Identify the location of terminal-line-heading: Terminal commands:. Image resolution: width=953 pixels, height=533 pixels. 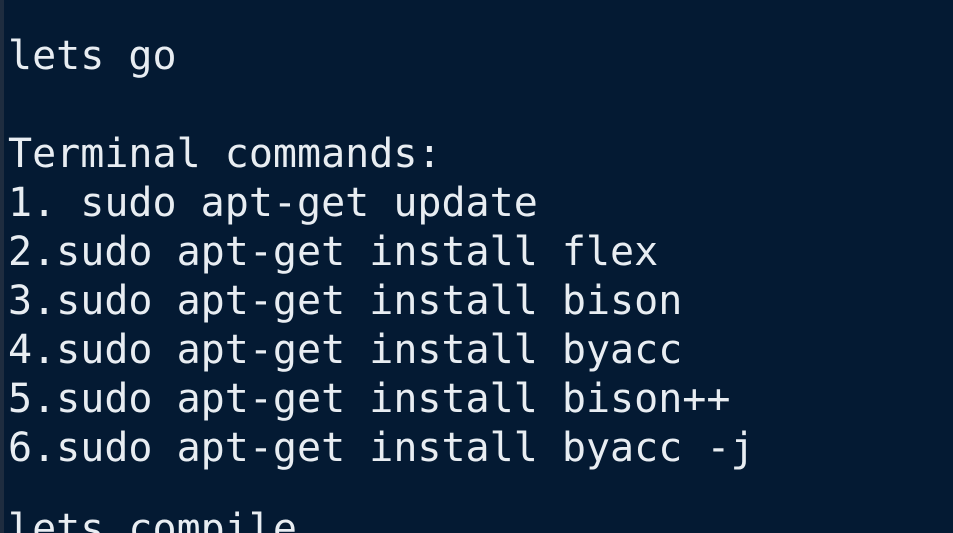
(225, 154).